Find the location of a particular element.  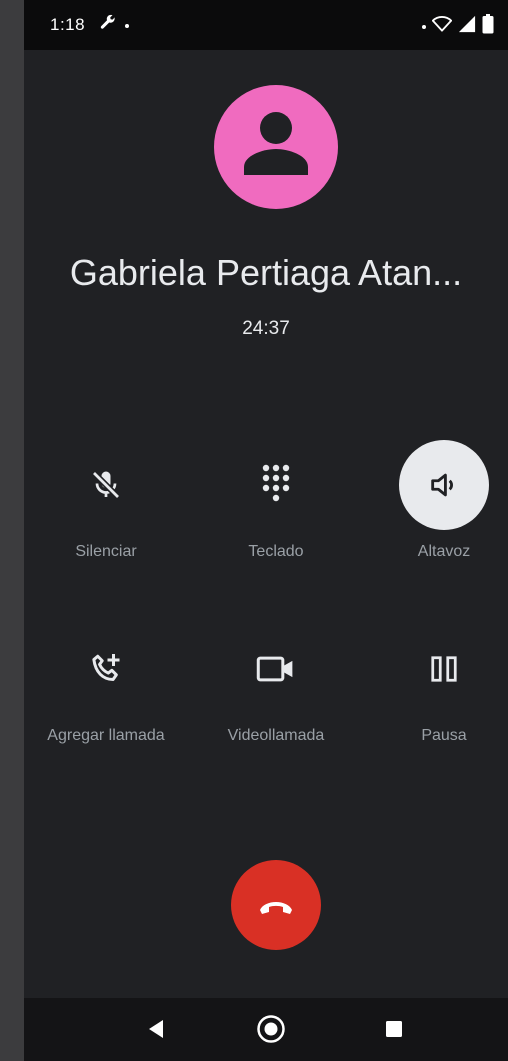

keypad-label: Teclado is located at coordinates (276, 551).